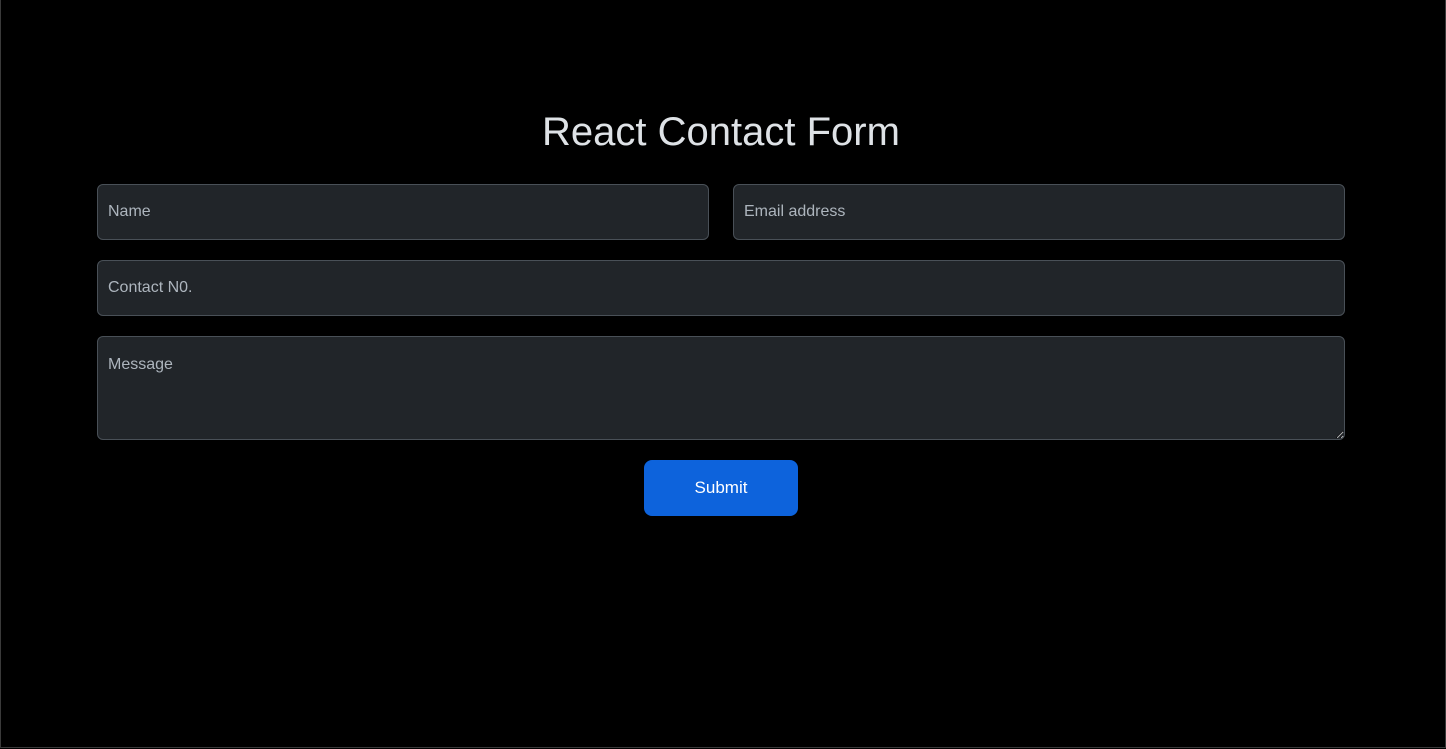 This screenshot has height=749, width=1446. Describe the element at coordinates (721, 288) in the screenshot. I see `contact-number-field` at that location.